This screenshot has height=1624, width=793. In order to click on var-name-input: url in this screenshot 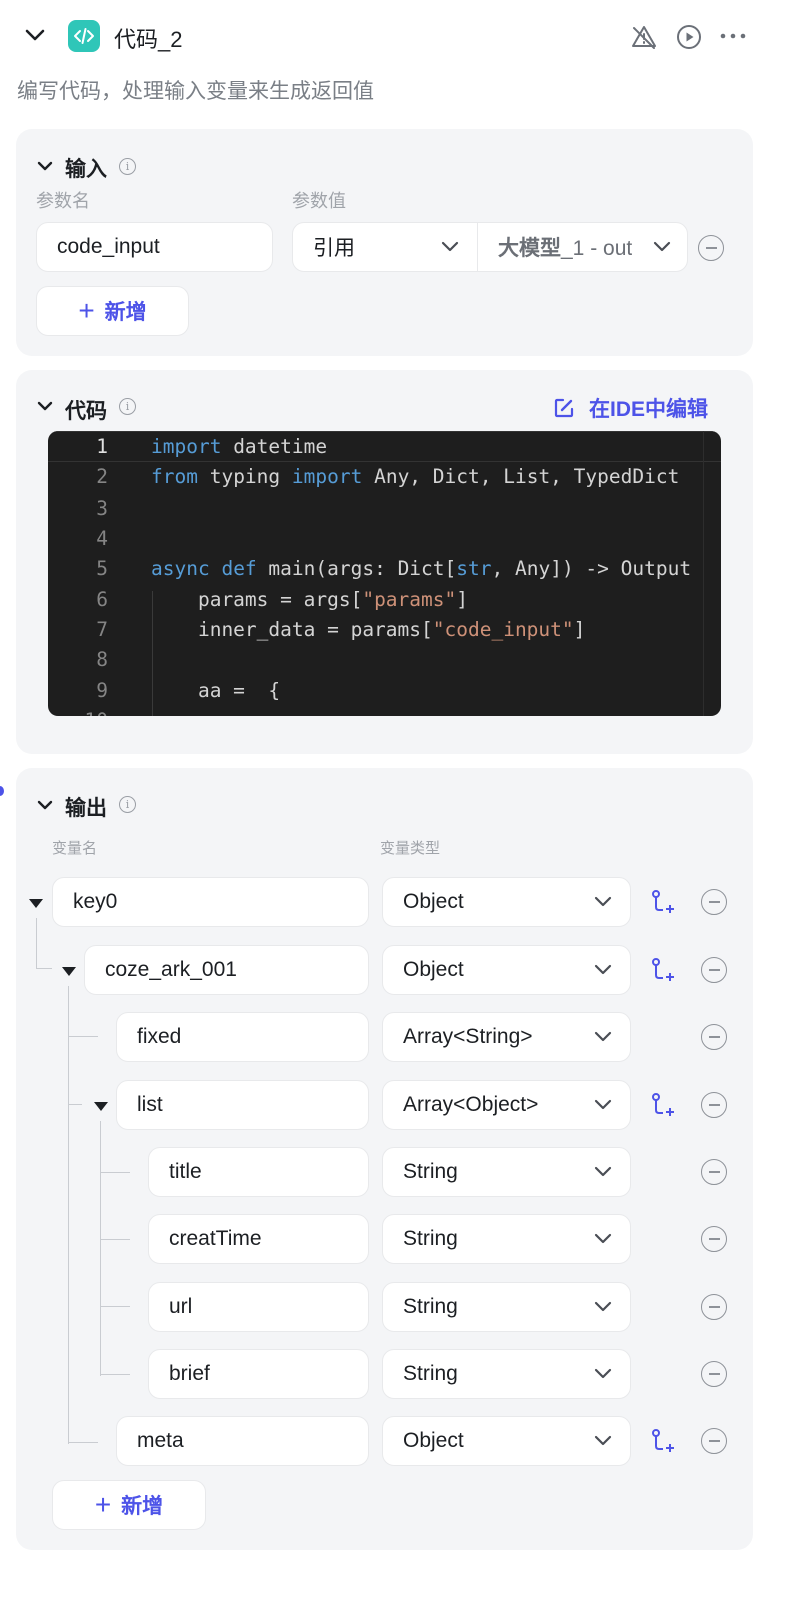, I will do `click(258, 1307)`.